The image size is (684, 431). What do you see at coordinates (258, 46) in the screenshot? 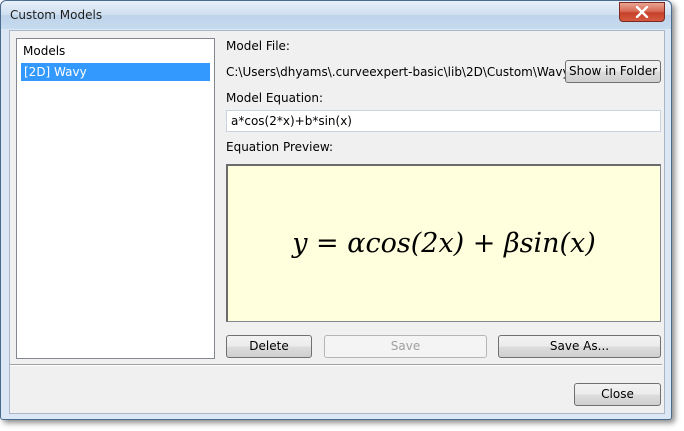
I see `model-file-label: Model File:` at bounding box center [258, 46].